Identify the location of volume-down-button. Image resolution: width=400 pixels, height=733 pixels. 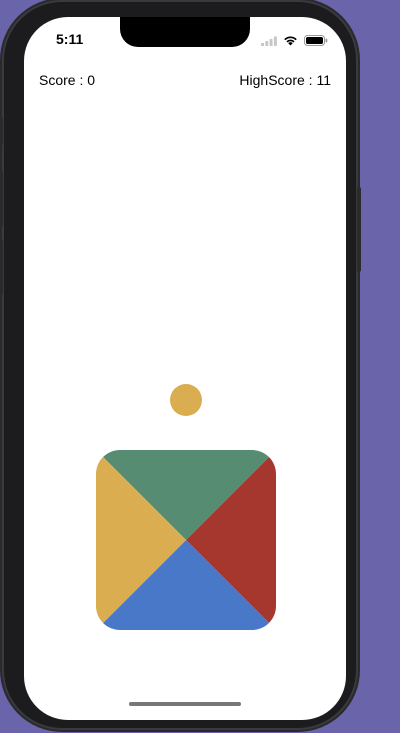
(1, 267).